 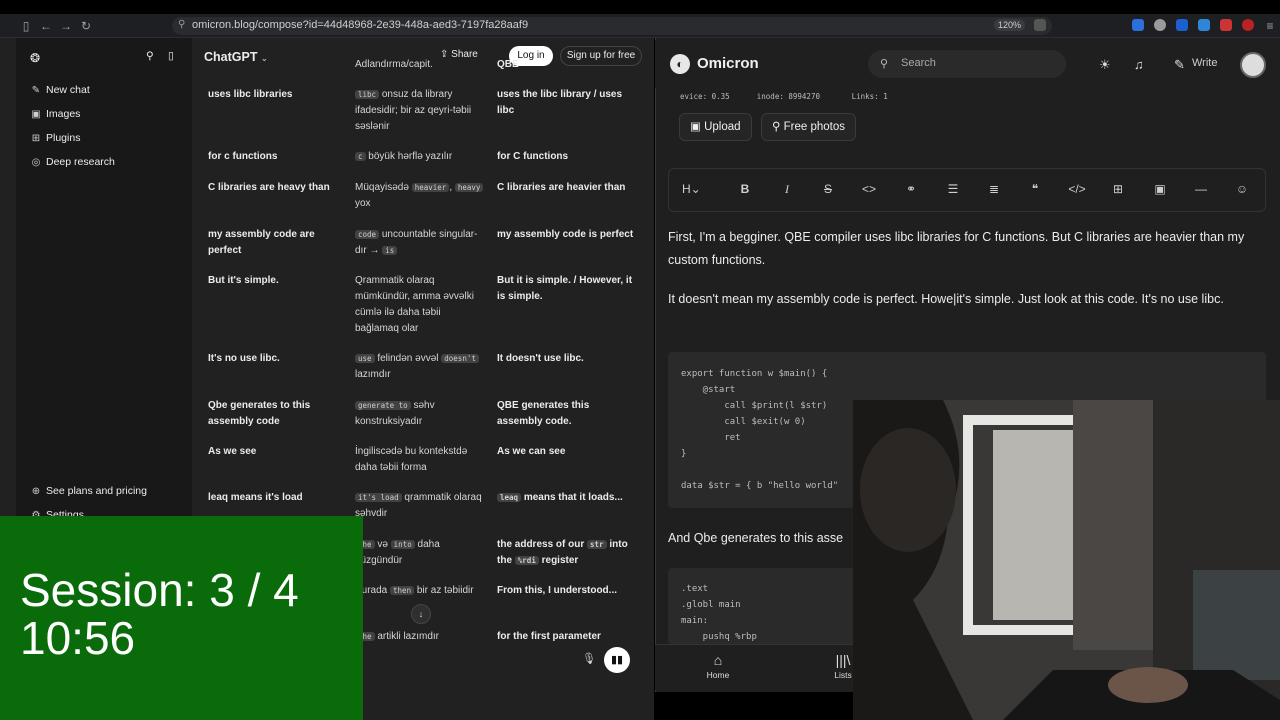 What do you see at coordinates (911, 189) in the screenshot?
I see `link-icon: ⚭` at bounding box center [911, 189].